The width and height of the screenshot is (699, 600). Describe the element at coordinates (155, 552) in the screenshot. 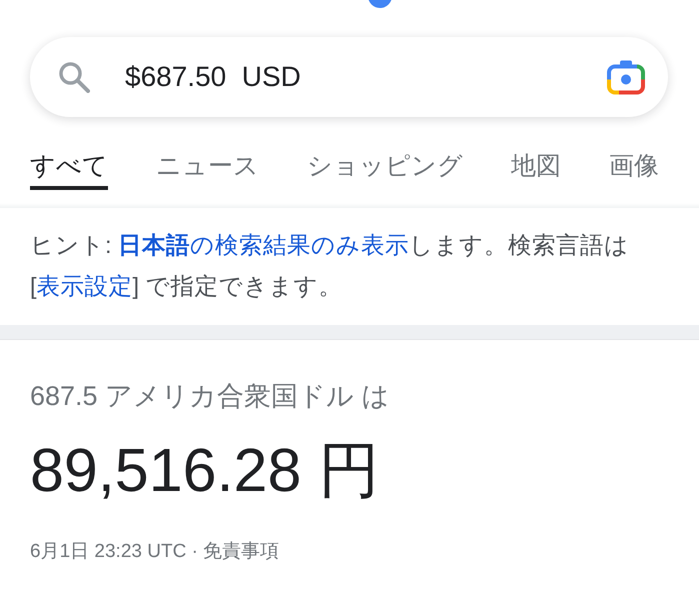

I see `timestamp-text: 6月1日 23:23 UTC · 免責事項` at that location.